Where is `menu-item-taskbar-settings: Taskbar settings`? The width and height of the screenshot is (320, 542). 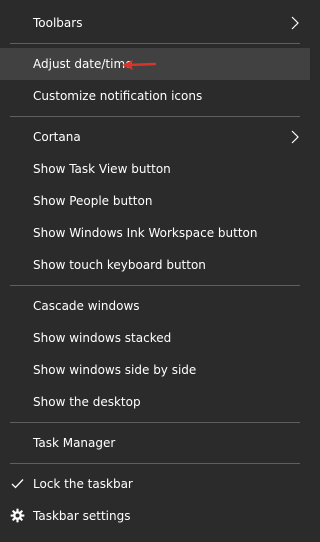 menu-item-taskbar-settings: Taskbar settings is located at coordinates (155, 516).